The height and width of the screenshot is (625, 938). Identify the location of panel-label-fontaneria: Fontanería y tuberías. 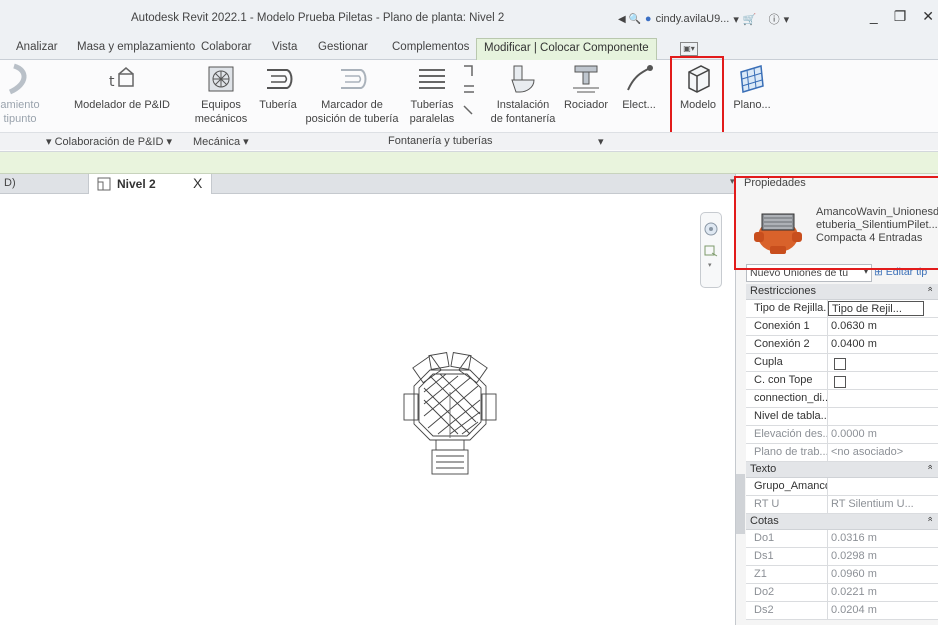
(440, 141).